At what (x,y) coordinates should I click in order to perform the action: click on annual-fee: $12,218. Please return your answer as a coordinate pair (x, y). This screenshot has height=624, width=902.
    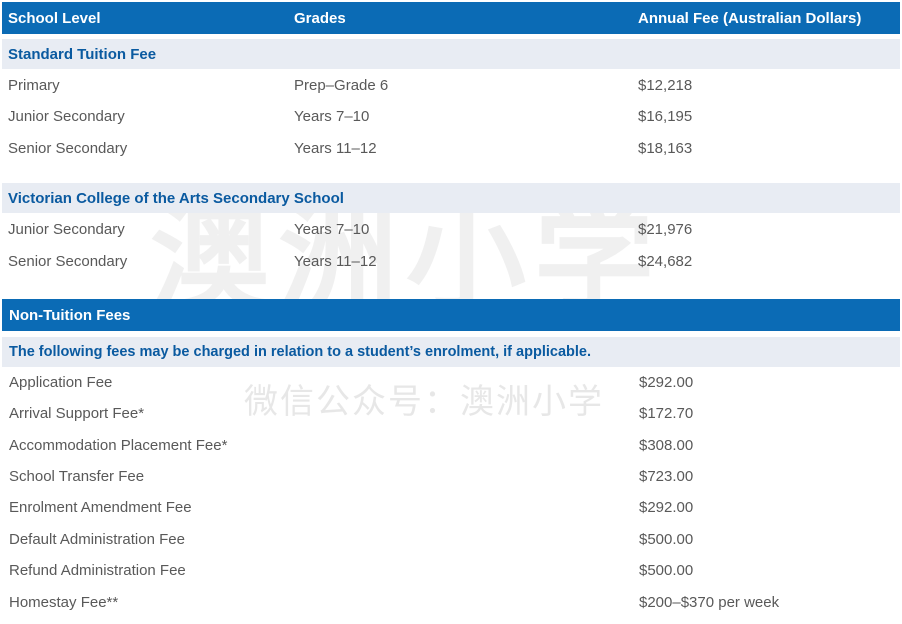
    Looking at the image, I should click on (665, 85).